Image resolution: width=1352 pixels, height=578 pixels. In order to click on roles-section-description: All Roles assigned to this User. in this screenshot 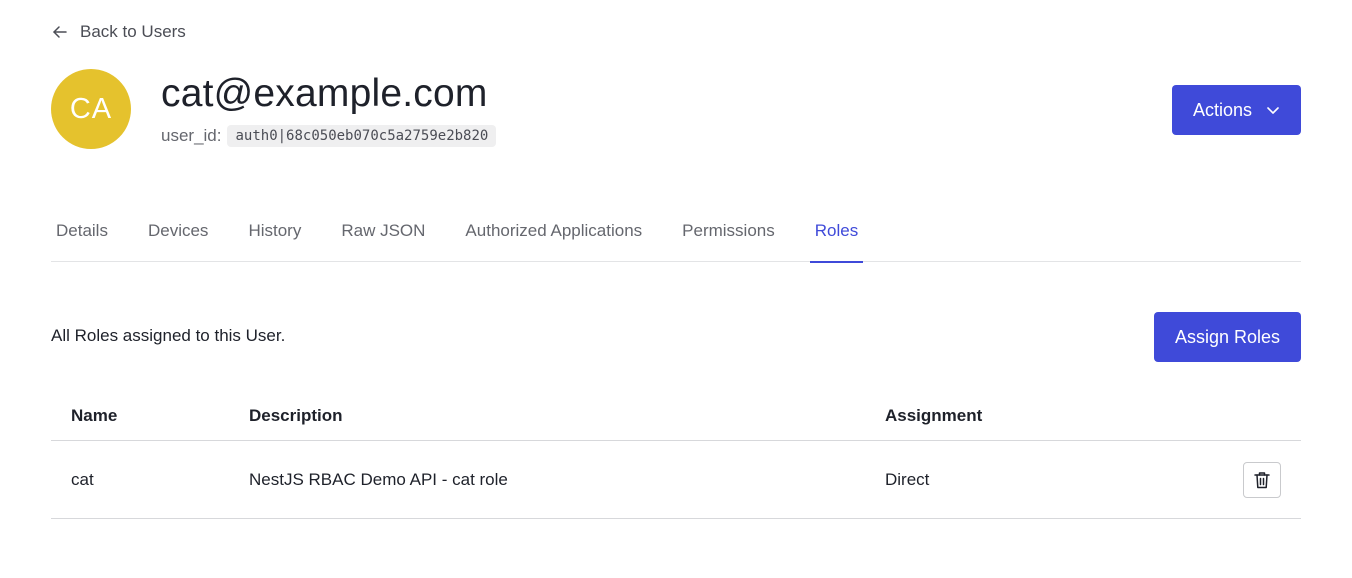, I will do `click(168, 335)`.